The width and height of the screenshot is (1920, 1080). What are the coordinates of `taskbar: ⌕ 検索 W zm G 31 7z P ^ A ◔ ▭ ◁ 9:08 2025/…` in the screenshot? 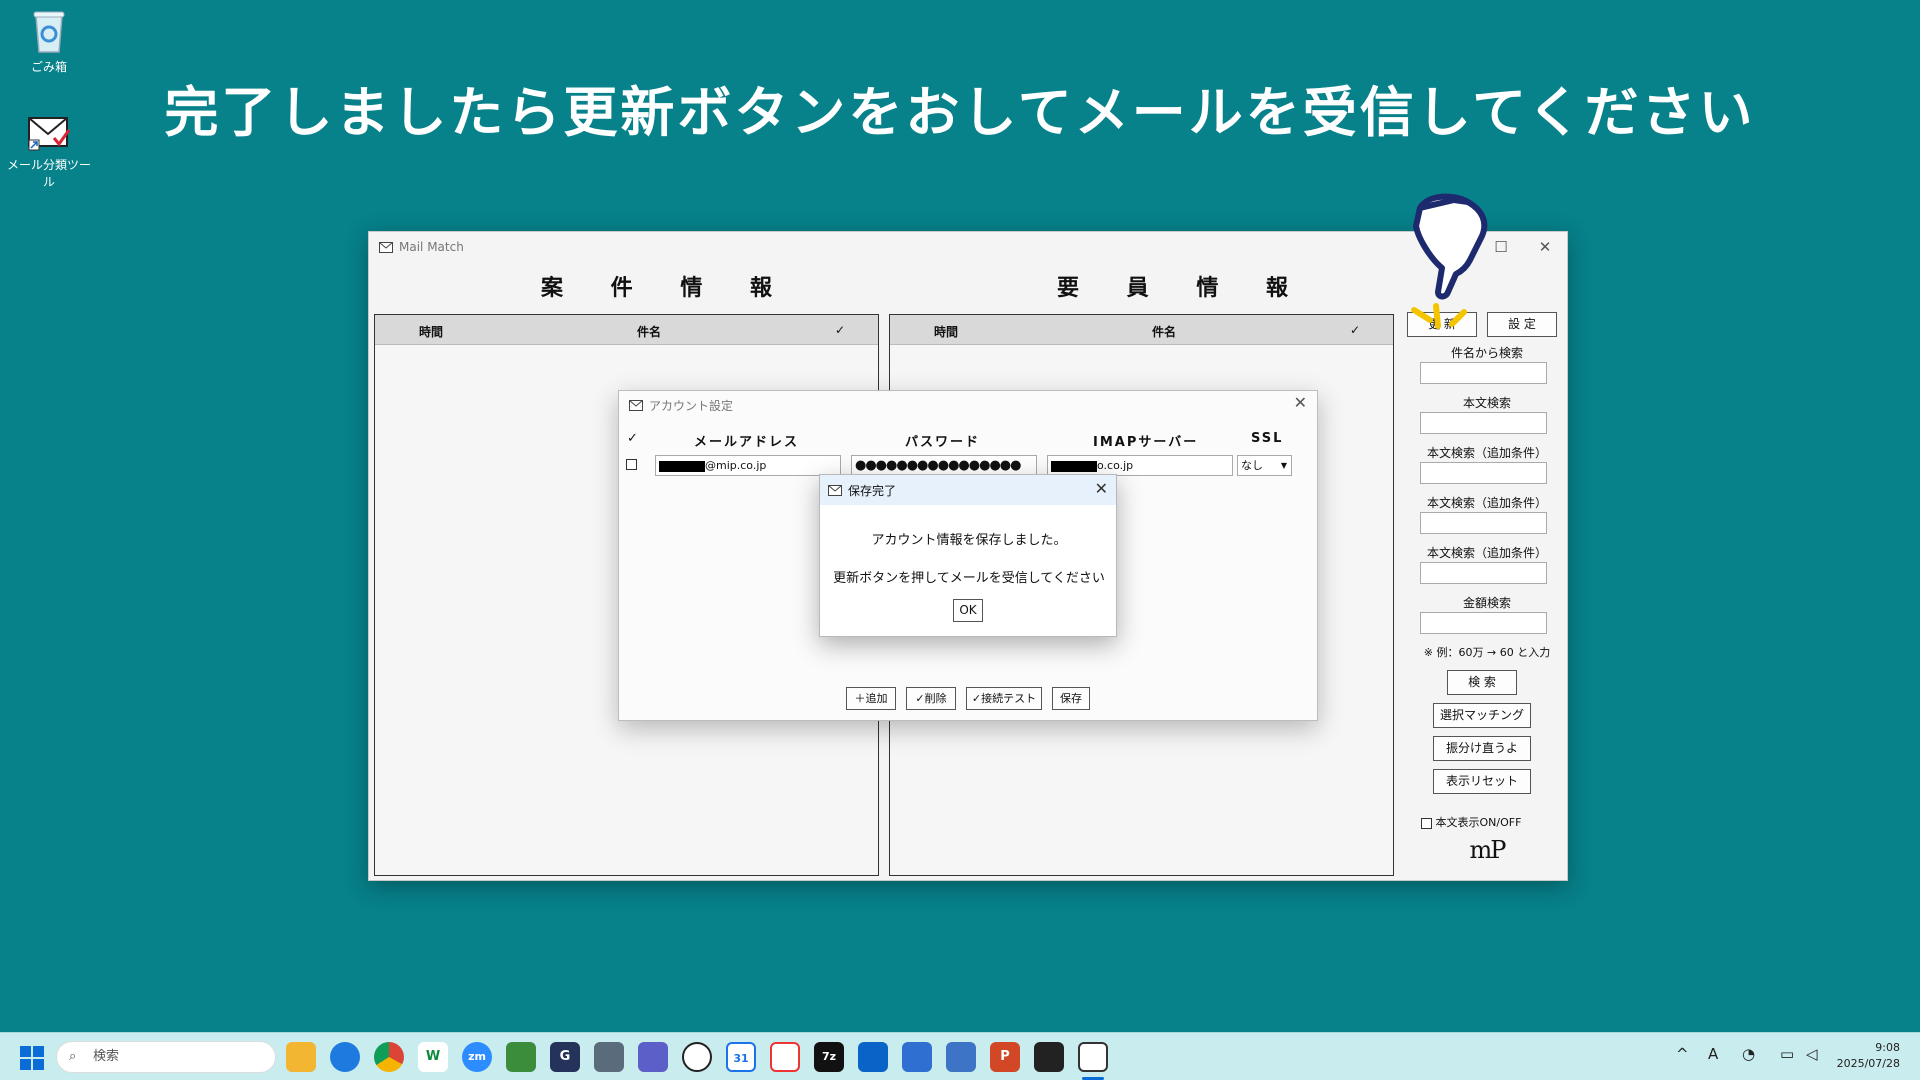 It's located at (960, 1056).